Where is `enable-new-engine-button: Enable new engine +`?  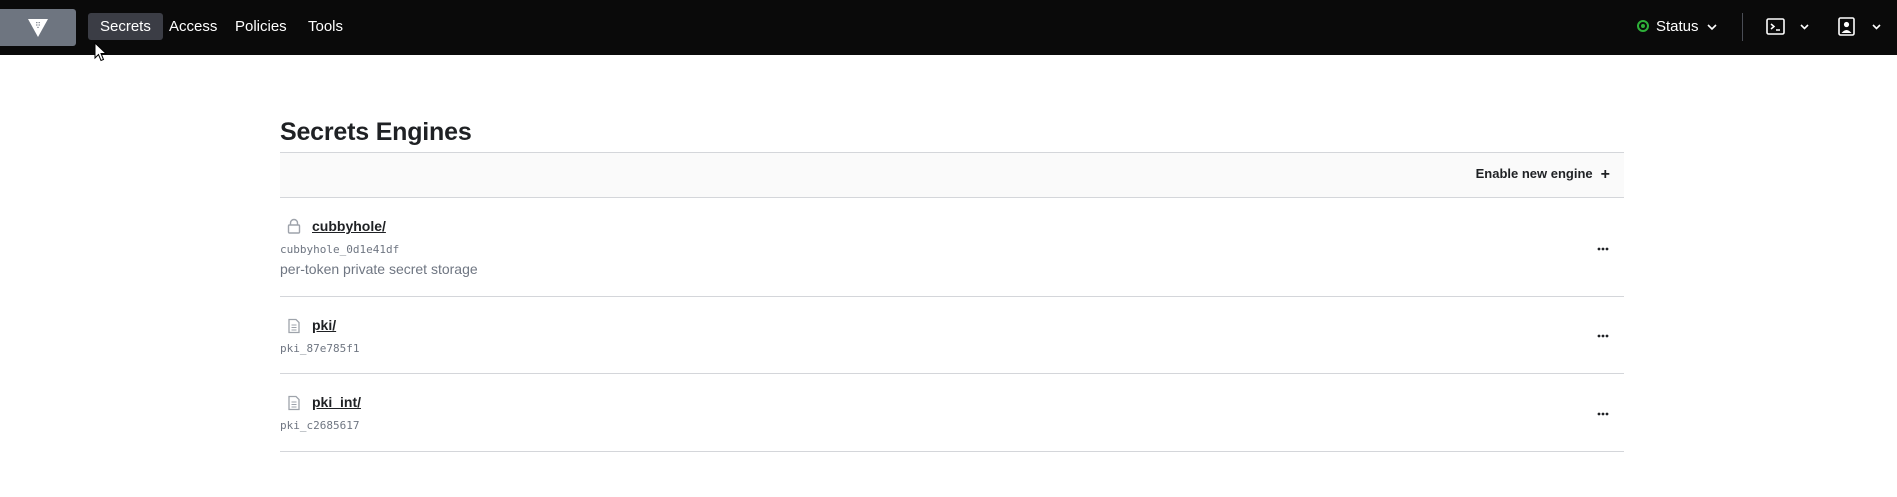 enable-new-engine-button: Enable new engine + is located at coordinates (1543, 175).